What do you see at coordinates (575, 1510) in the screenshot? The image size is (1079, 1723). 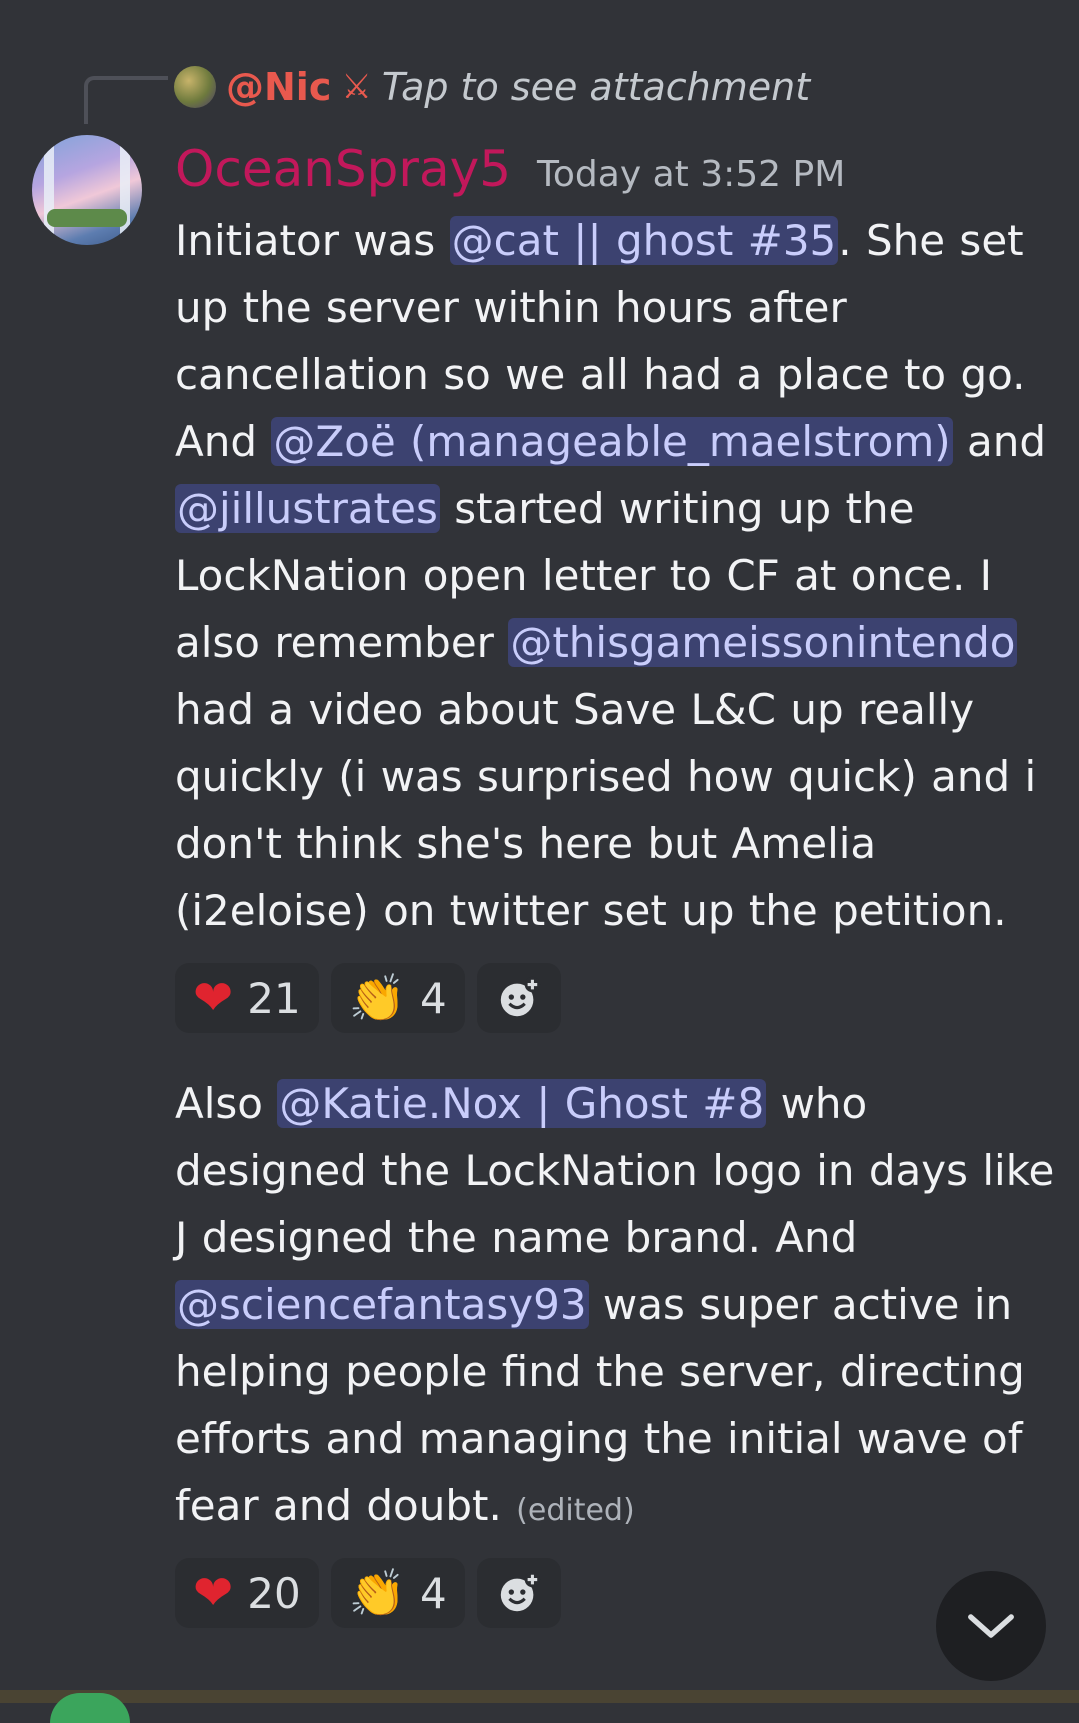 I see `edited-label: (edited)` at bounding box center [575, 1510].